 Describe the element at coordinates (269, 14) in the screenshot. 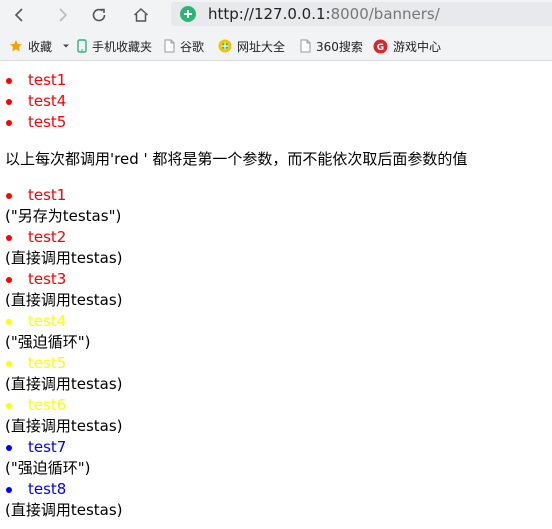

I see `url-host: http://127.0.0.1:` at that location.